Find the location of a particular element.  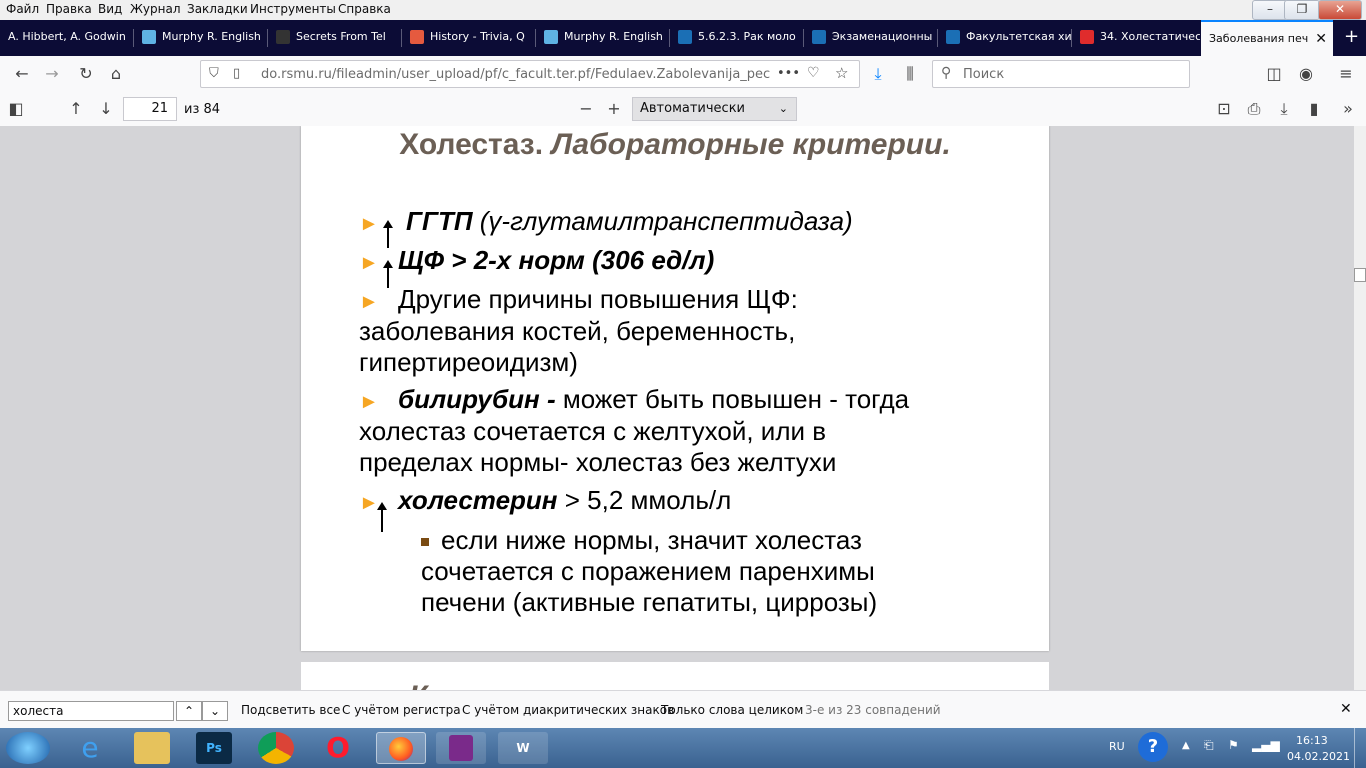

maximize-button: ❐ is located at coordinates (1302, 10).